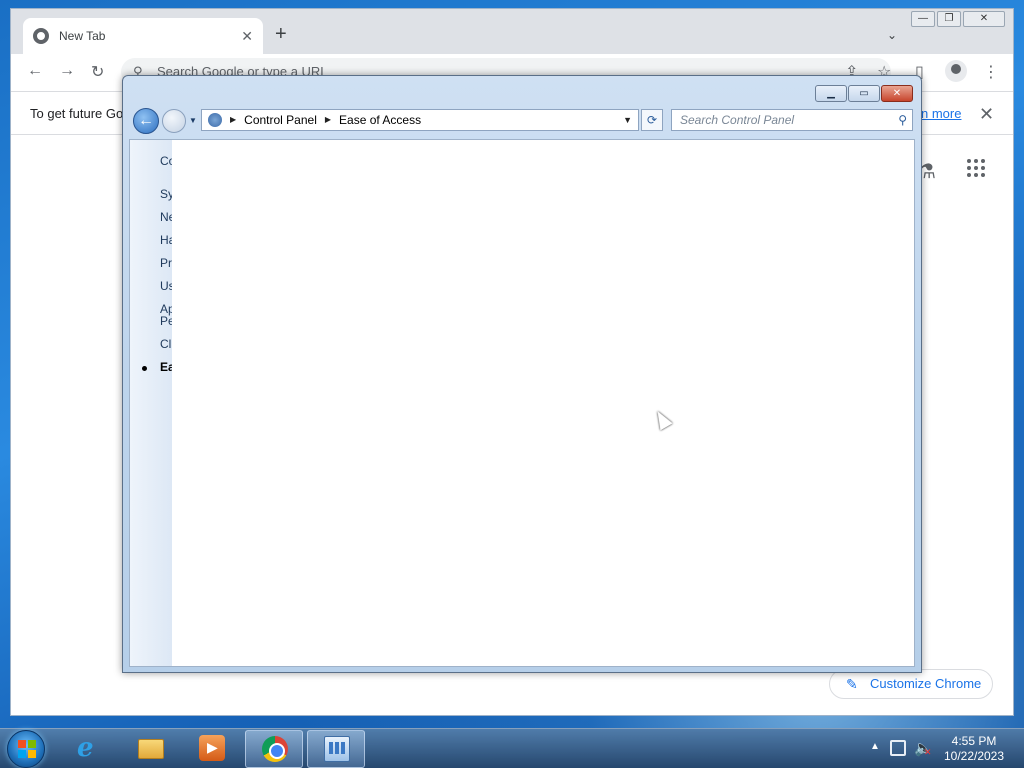 The width and height of the screenshot is (1024, 768). Describe the element at coordinates (280, 120) in the screenshot. I see `breadcrumb-control-panel: Control Panel` at that location.